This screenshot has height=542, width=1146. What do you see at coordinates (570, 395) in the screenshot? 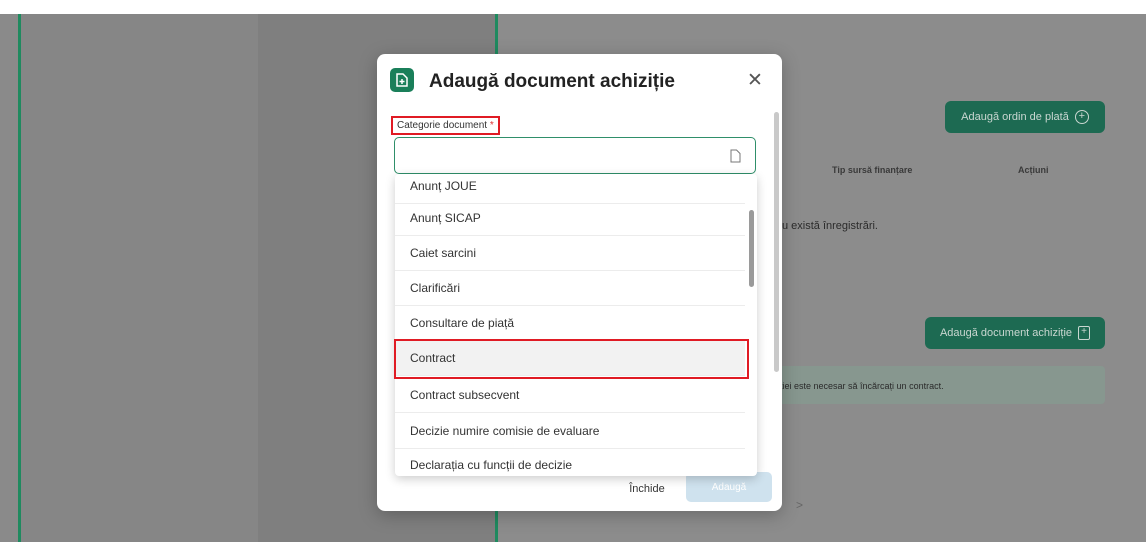
I see `option-contract-subsecvent: Contract subsecvent` at bounding box center [570, 395].